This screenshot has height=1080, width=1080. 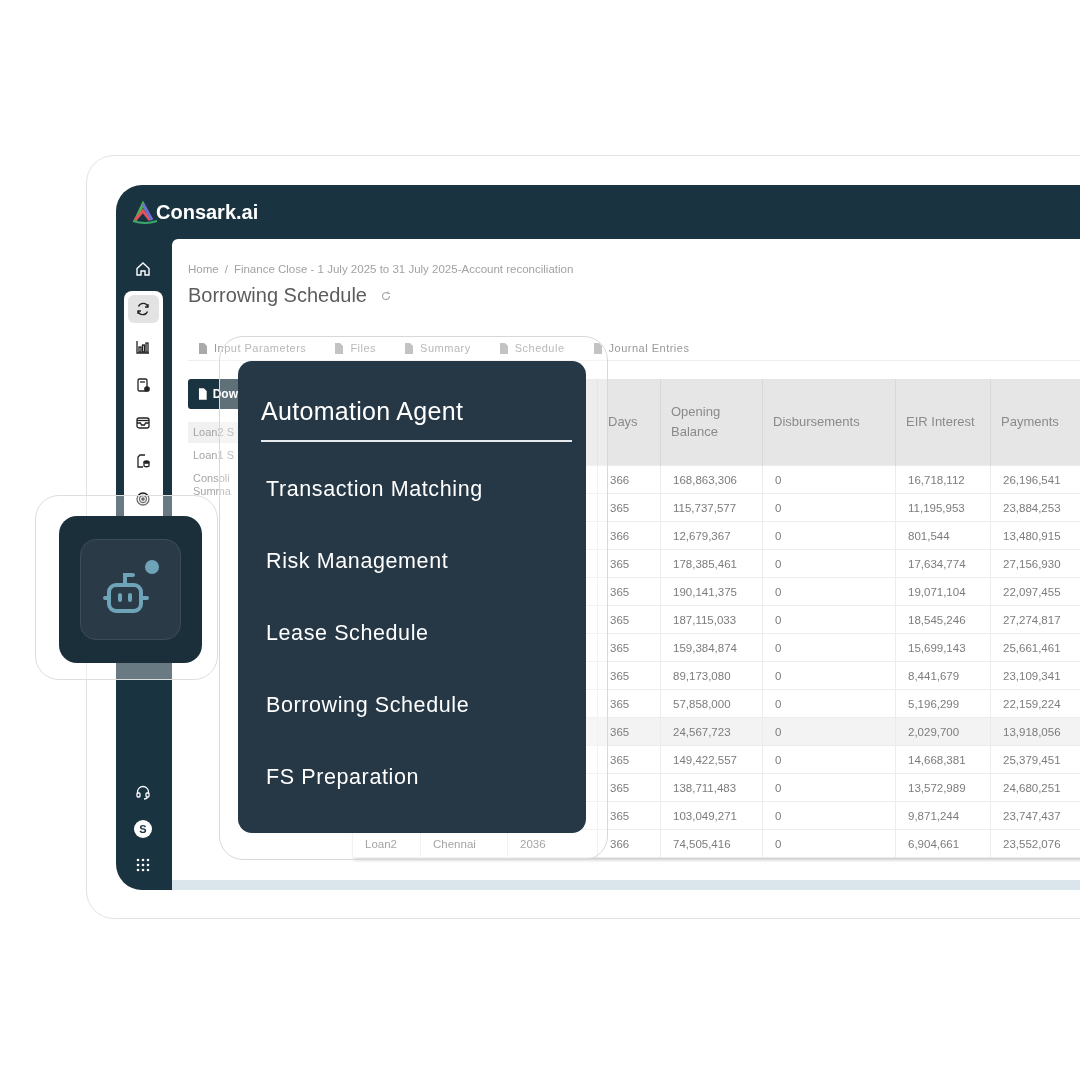 What do you see at coordinates (943, 675) in the screenshot?
I see `table-cell: 8,441,679` at bounding box center [943, 675].